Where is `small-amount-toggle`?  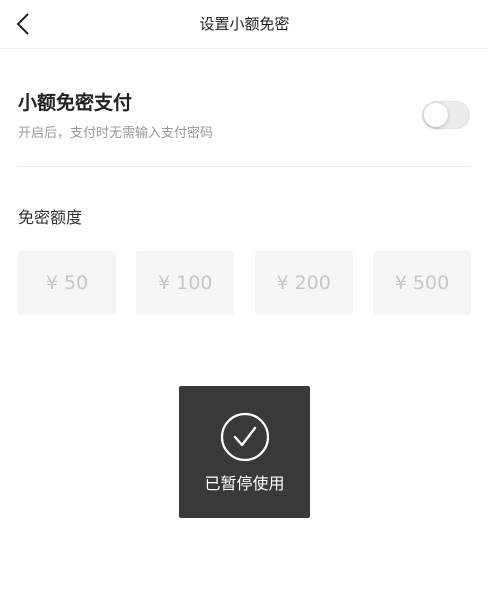 small-amount-toggle is located at coordinates (446, 115).